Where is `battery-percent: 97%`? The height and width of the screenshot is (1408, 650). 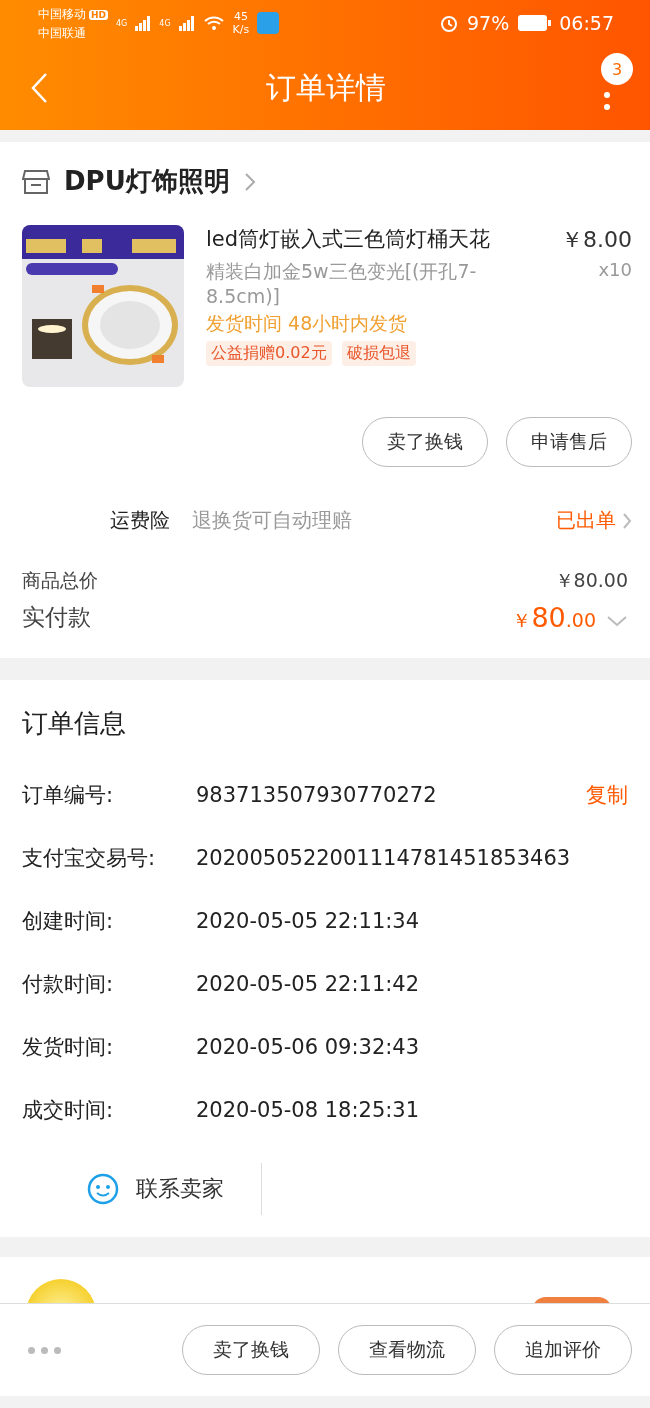
battery-percent: 97% is located at coordinates (488, 23).